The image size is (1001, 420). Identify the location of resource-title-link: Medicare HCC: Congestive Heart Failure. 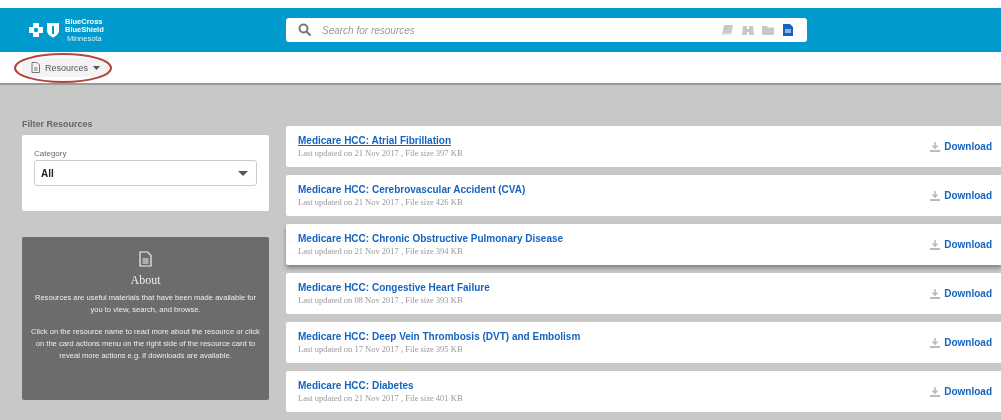
(394, 287).